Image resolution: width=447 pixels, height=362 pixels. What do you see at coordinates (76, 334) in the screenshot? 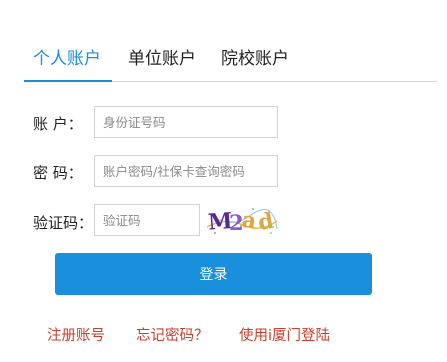
I see `register-link: 注册账号` at bounding box center [76, 334].